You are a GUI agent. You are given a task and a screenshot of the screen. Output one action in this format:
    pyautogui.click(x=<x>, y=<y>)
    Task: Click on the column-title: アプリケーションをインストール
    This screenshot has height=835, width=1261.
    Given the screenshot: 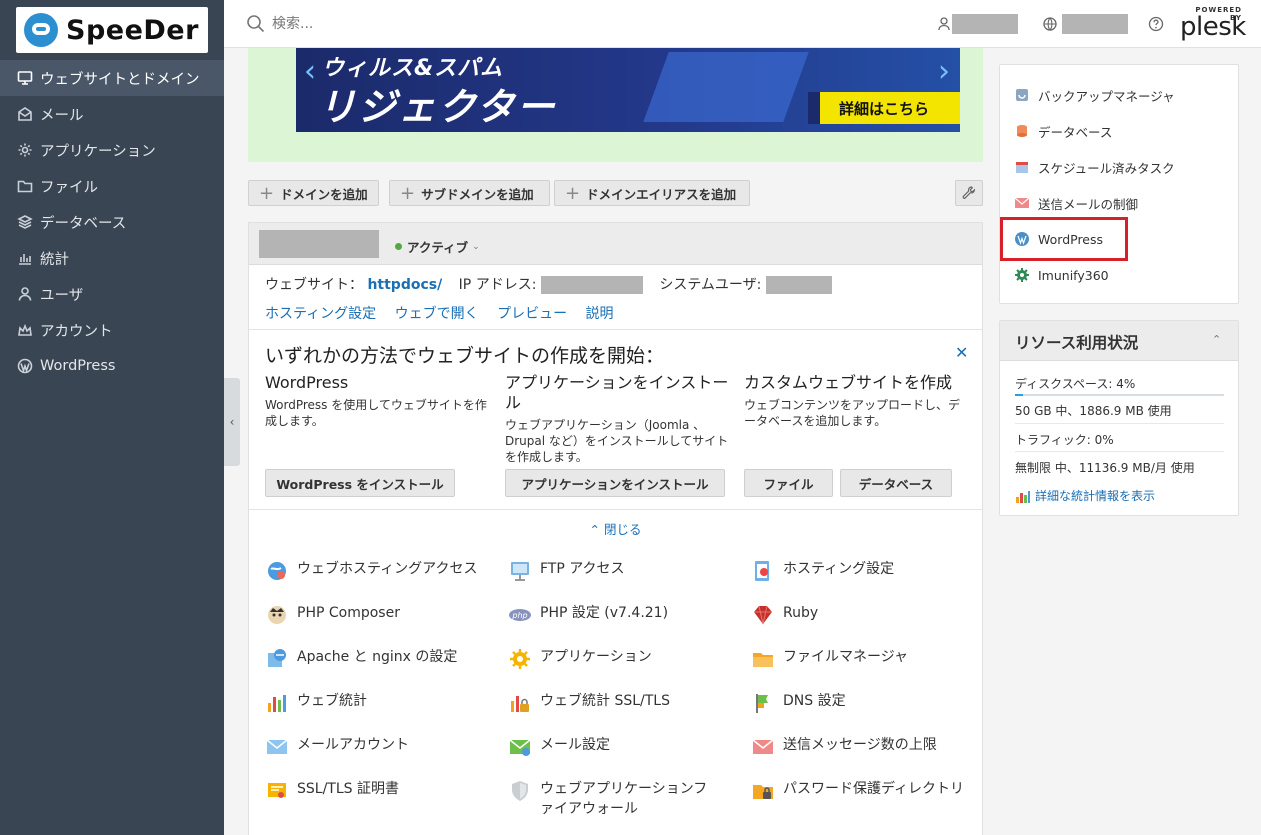 What is the action you would take?
    pyautogui.click(x=617, y=392)
    